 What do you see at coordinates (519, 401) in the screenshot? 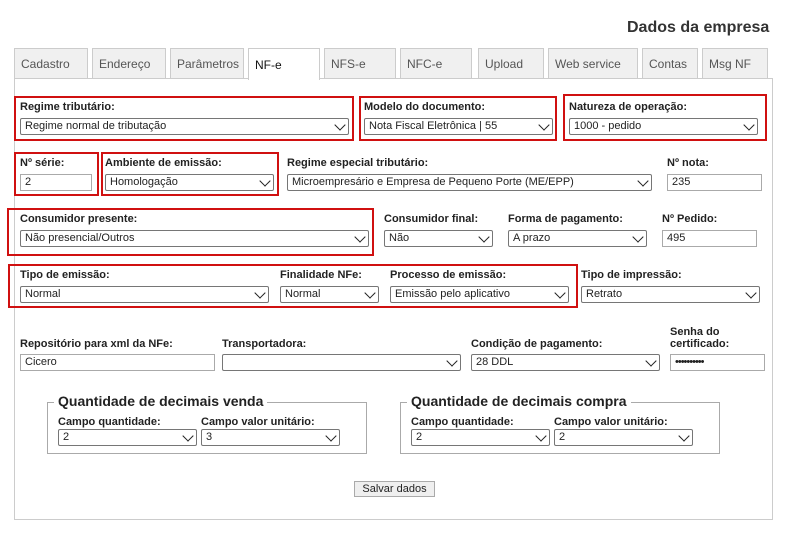
I see `decimais-compra-legend: Quantidade de decimais compra` at bounding box center [519, 401].